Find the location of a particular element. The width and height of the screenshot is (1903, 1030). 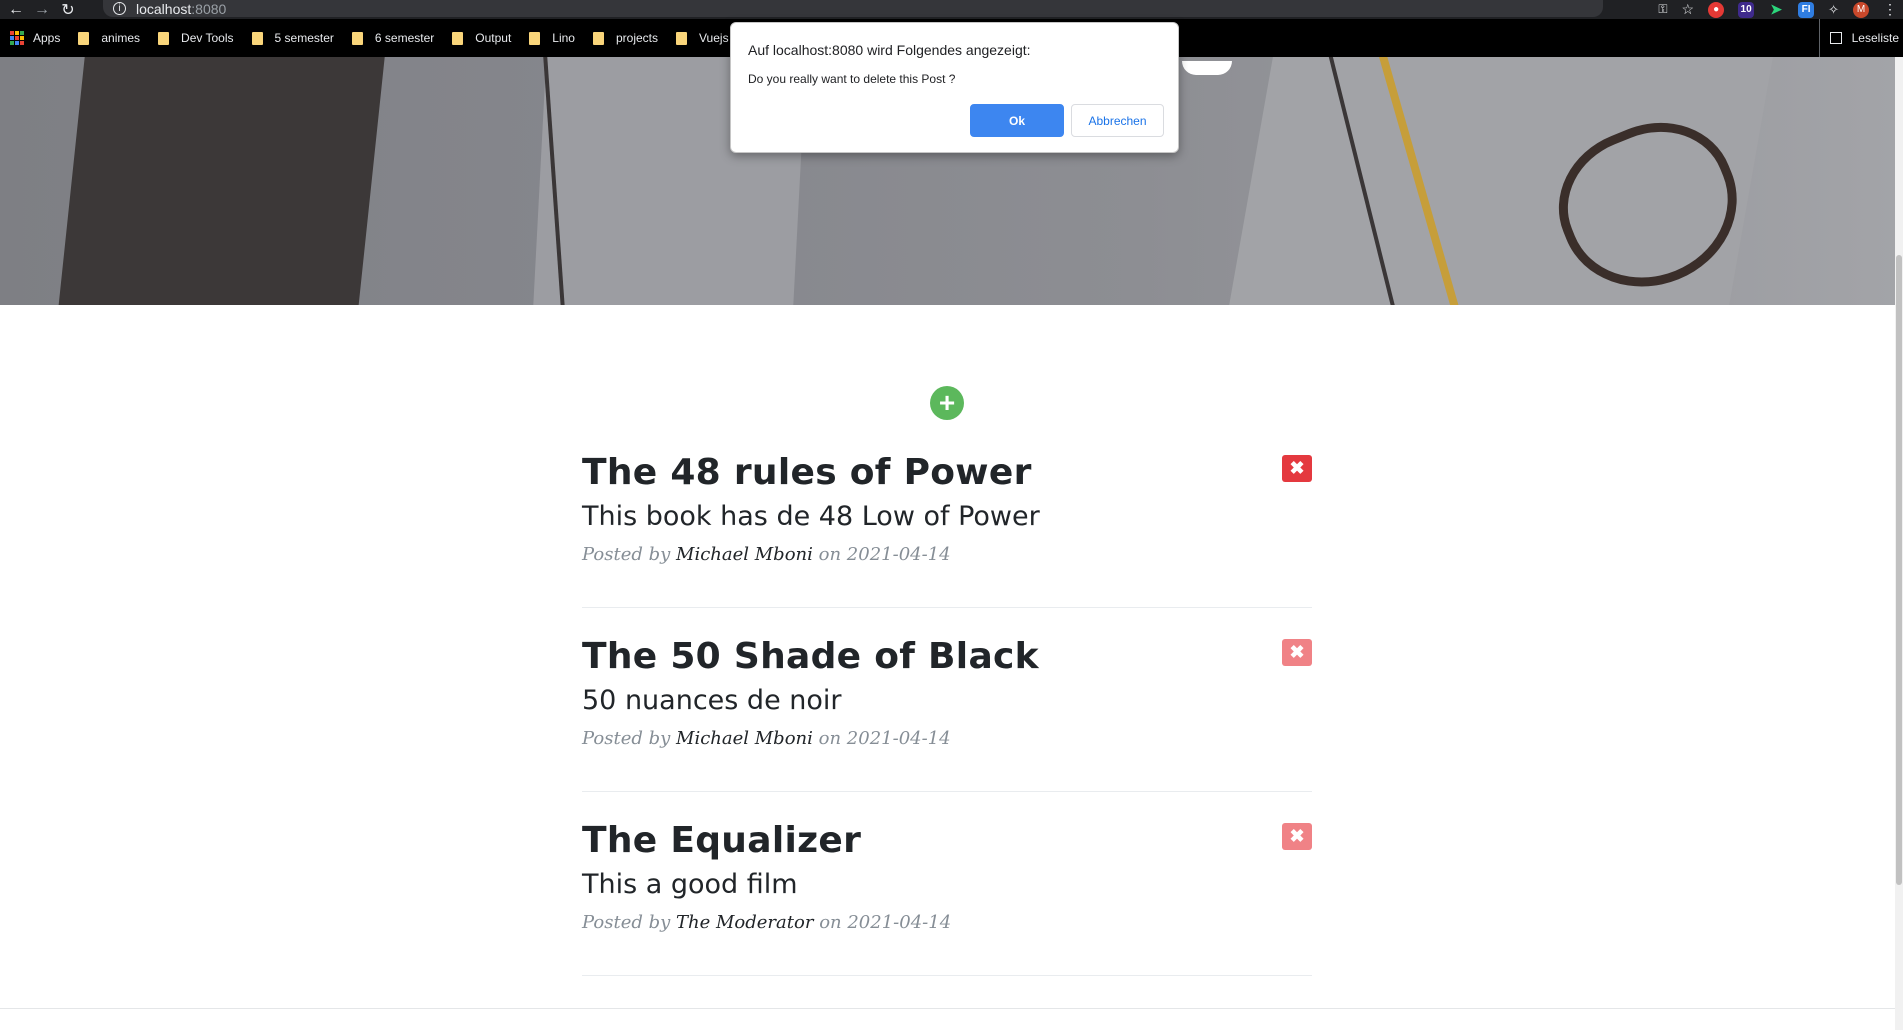

ok-button: Ok is located at coordinates (1017, 120).